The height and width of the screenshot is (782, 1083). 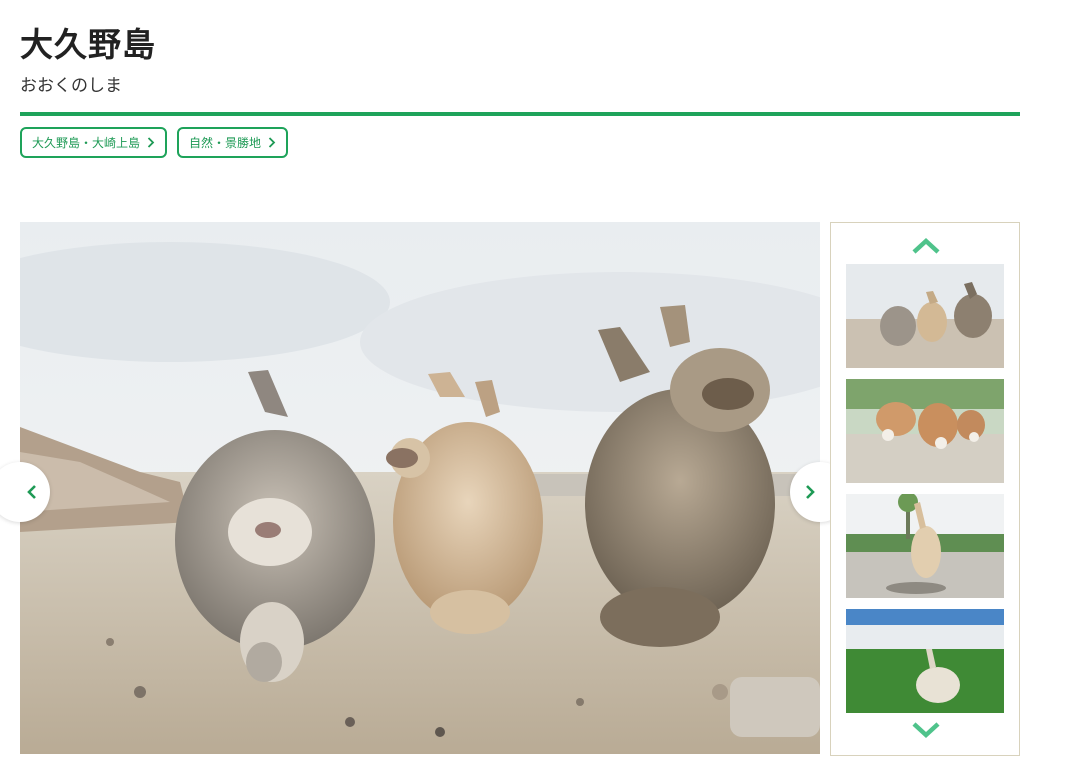 What do you see at coordinates (520, 114) in the screenshot?
I see `title-divider` at bounding box center [520, 114].